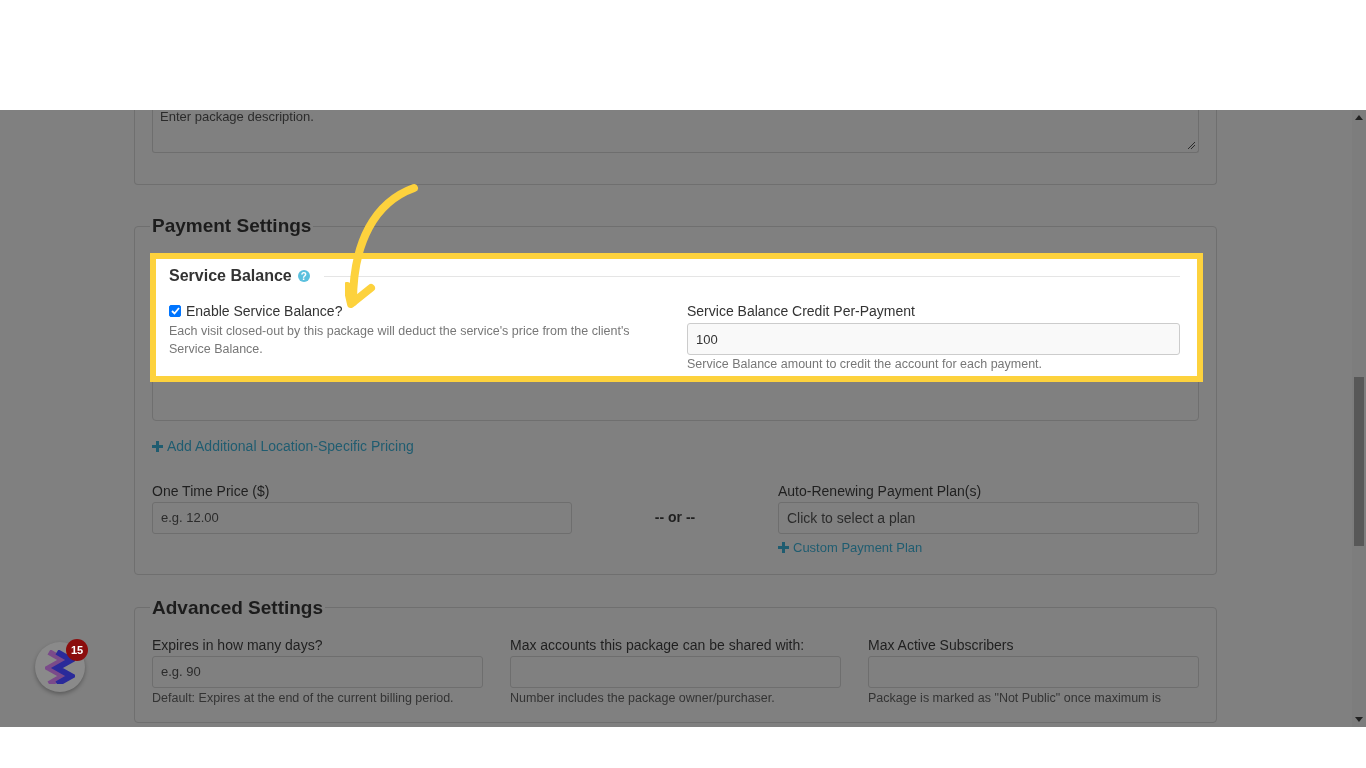  What do you see at coordinates (230, 276) in the screenshot?
I see `panel-title: Service Balance` at bounding box center [230, 276].